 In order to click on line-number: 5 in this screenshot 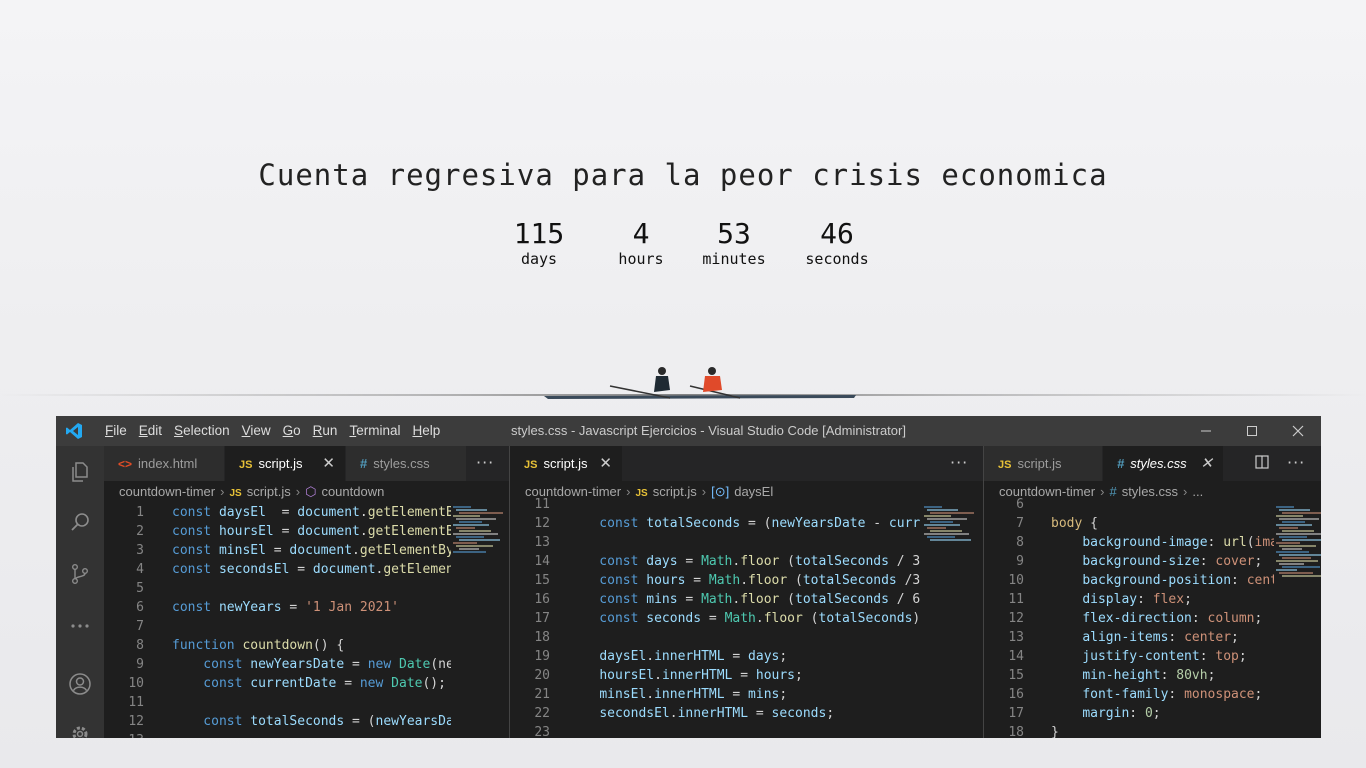, I will do `click(140, 588)`.